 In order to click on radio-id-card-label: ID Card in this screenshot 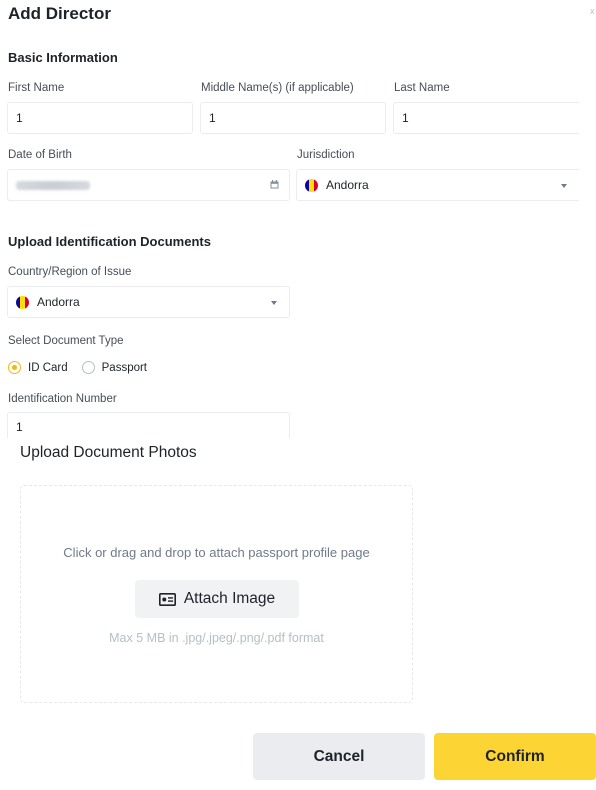, I will do `click(48, 367)`.